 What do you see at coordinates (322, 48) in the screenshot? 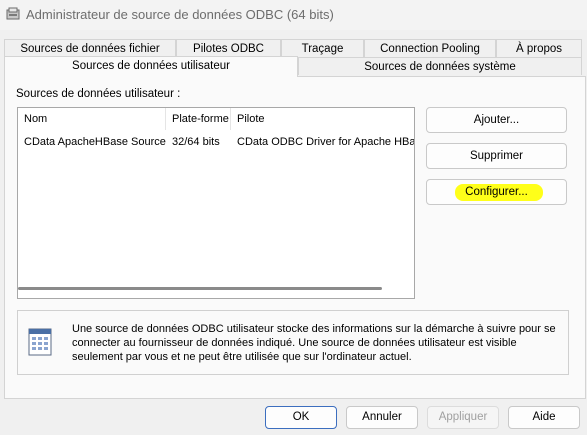
I see `tab-tracing: Traçage` at bounding box center [322, 48].